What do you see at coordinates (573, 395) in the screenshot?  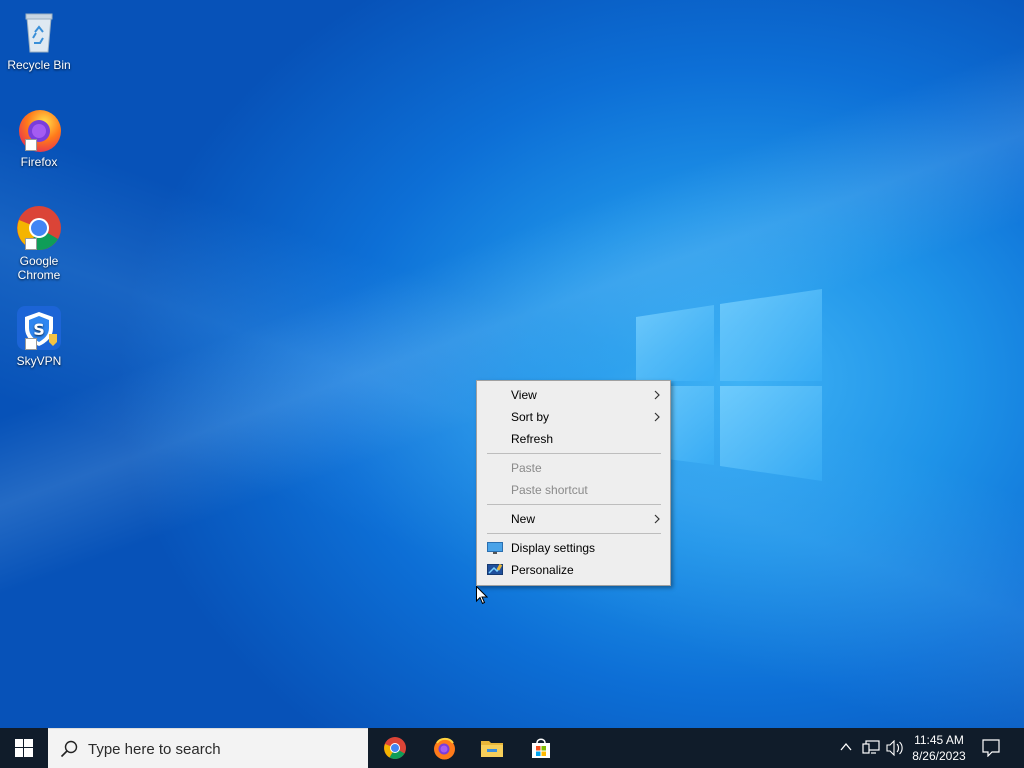 I see `menu-item-view: View` at bounding box center [573, 395].